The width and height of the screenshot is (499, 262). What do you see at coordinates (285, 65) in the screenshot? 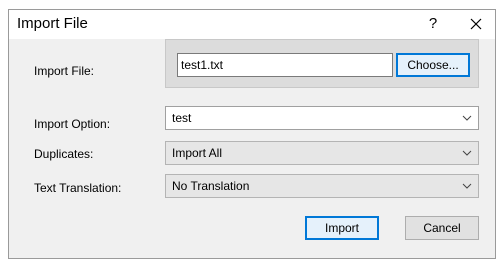
I see `import-file-input` at bounding box center [285, 65].